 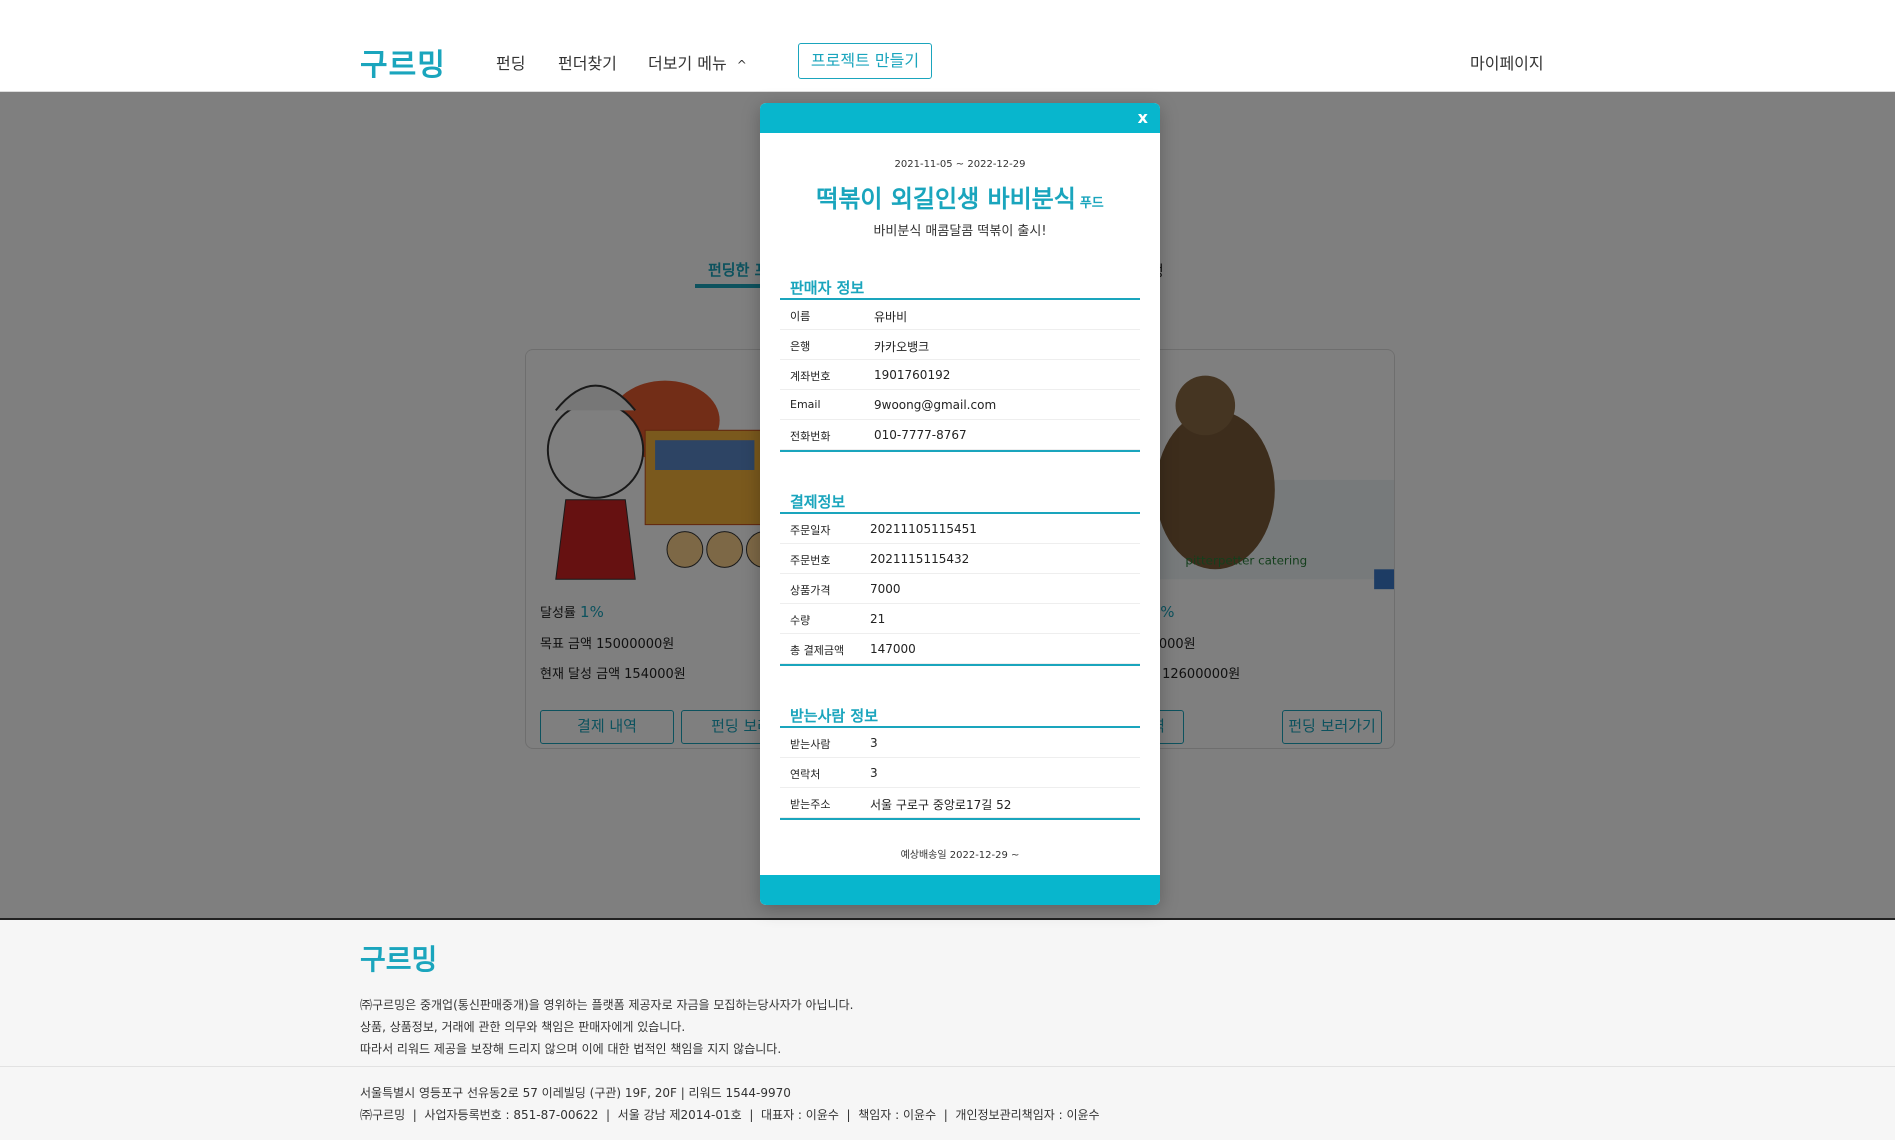 What do you see at coordinates (827, 288) in the screenshot?
I see `seller-section-title: 판매자 정보` at bounding box center [827, 288].